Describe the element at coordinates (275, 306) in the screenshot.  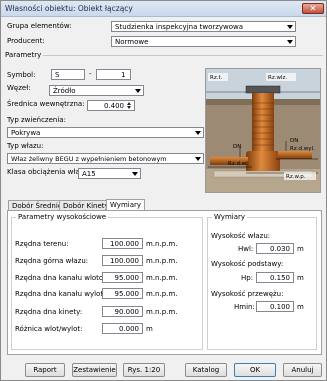
I see `hmin-input: 0.100` at that location.